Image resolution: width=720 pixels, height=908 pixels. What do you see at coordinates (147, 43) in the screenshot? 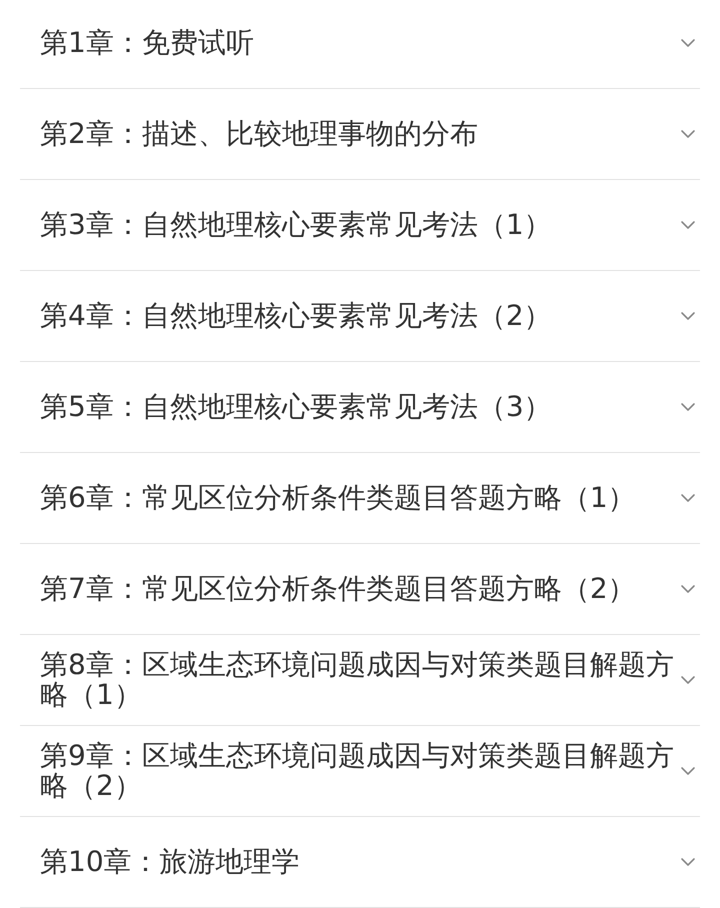
I see `chapter-title: 第1章：免费试听` at bounding box center [147, 43].